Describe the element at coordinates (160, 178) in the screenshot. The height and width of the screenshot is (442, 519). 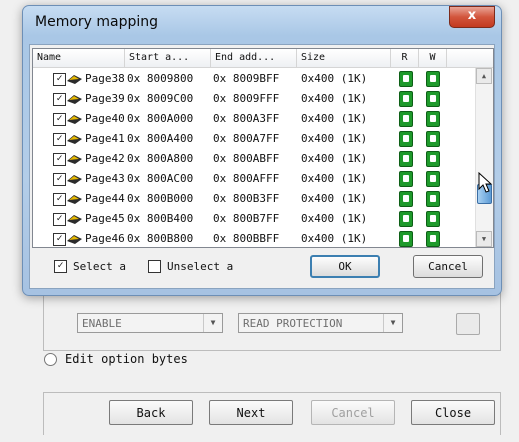
I see `start-address: 0x 800AC00` at that location.